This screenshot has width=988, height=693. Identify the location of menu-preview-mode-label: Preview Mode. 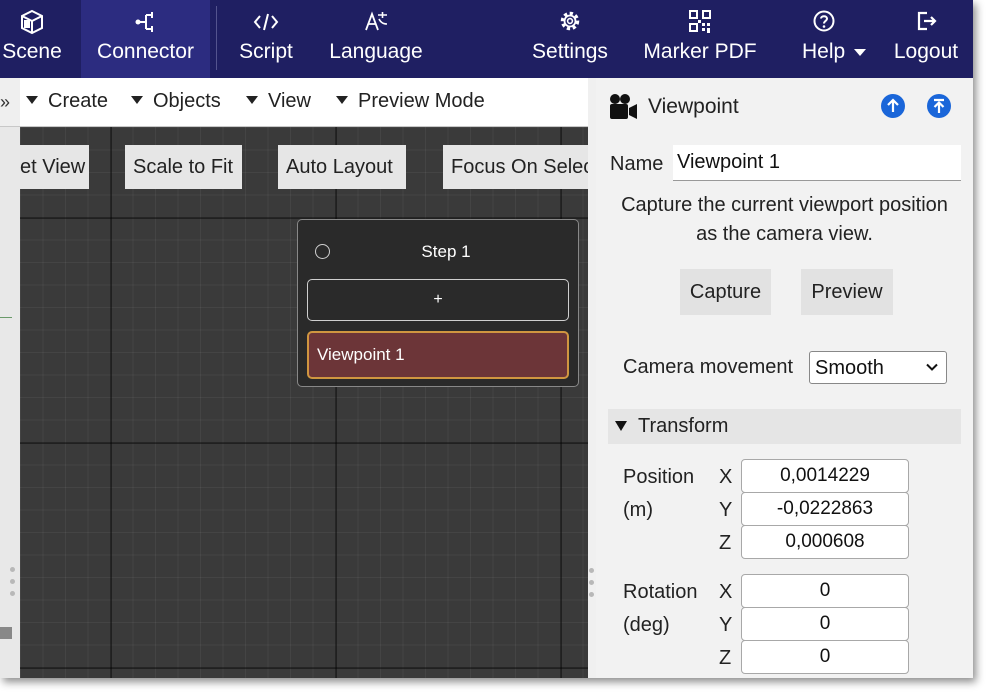
(421, 101).